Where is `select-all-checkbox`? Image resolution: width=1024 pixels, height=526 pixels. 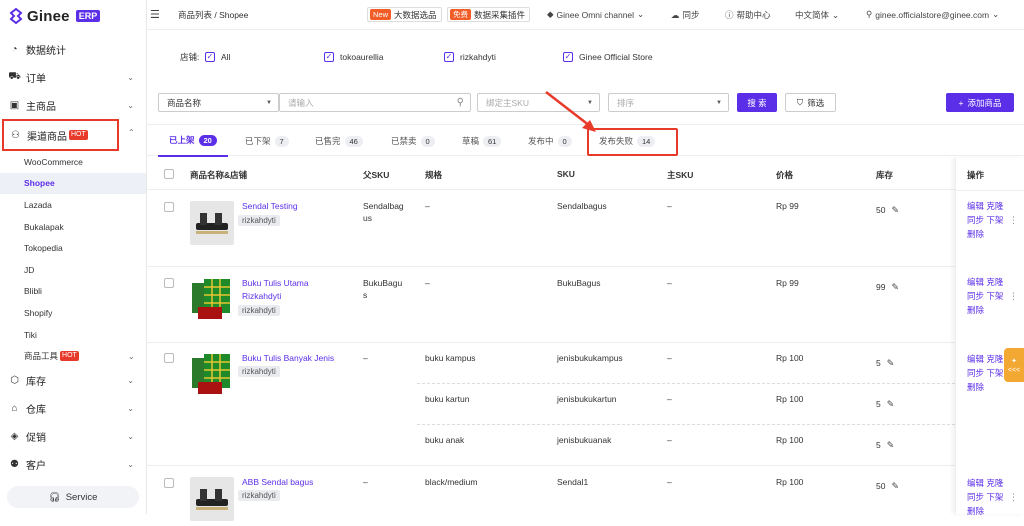 select-all-checkbox is located at coordinates (169, 174).